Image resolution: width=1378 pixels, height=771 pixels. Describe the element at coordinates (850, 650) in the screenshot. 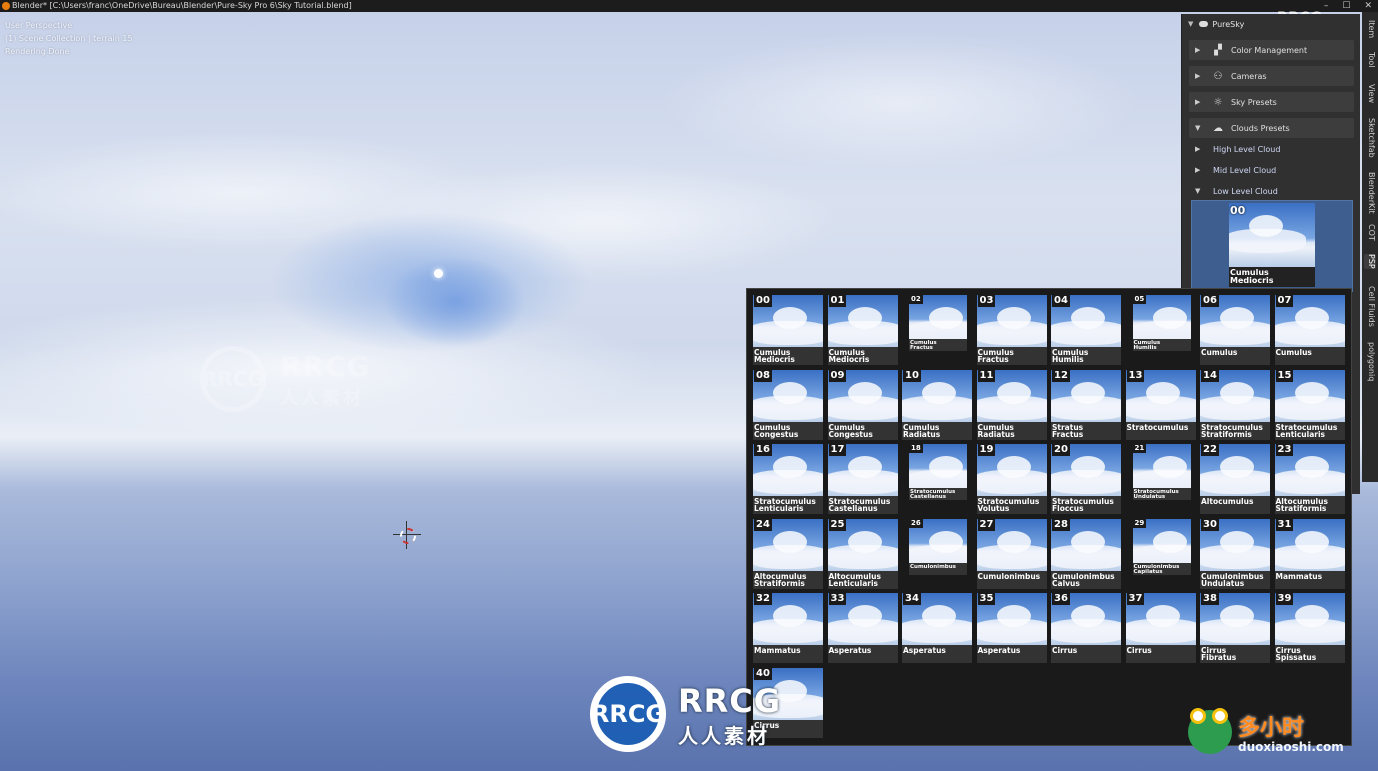

I see `preset-caption-line1: Asperatus` at that location.